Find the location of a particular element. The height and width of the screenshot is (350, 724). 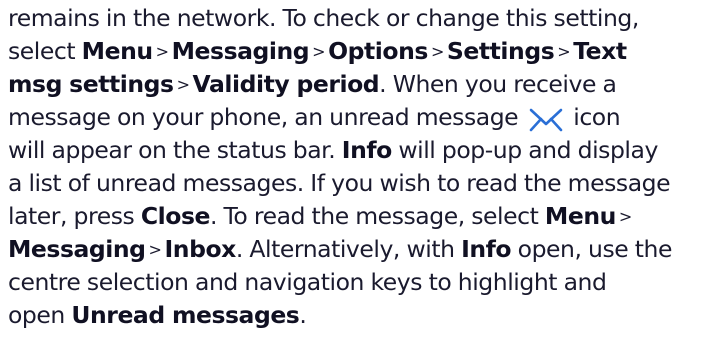

line-5-text: will appear on the status bar. is located at coordinates (172, 150).